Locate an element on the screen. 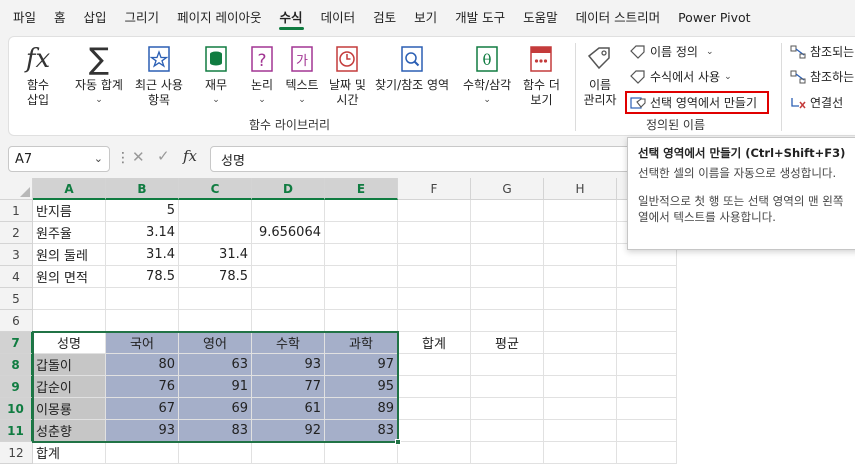 The width and height of the screenshot is (855, 467). cell-E1 is located at coordinates (361, 211).